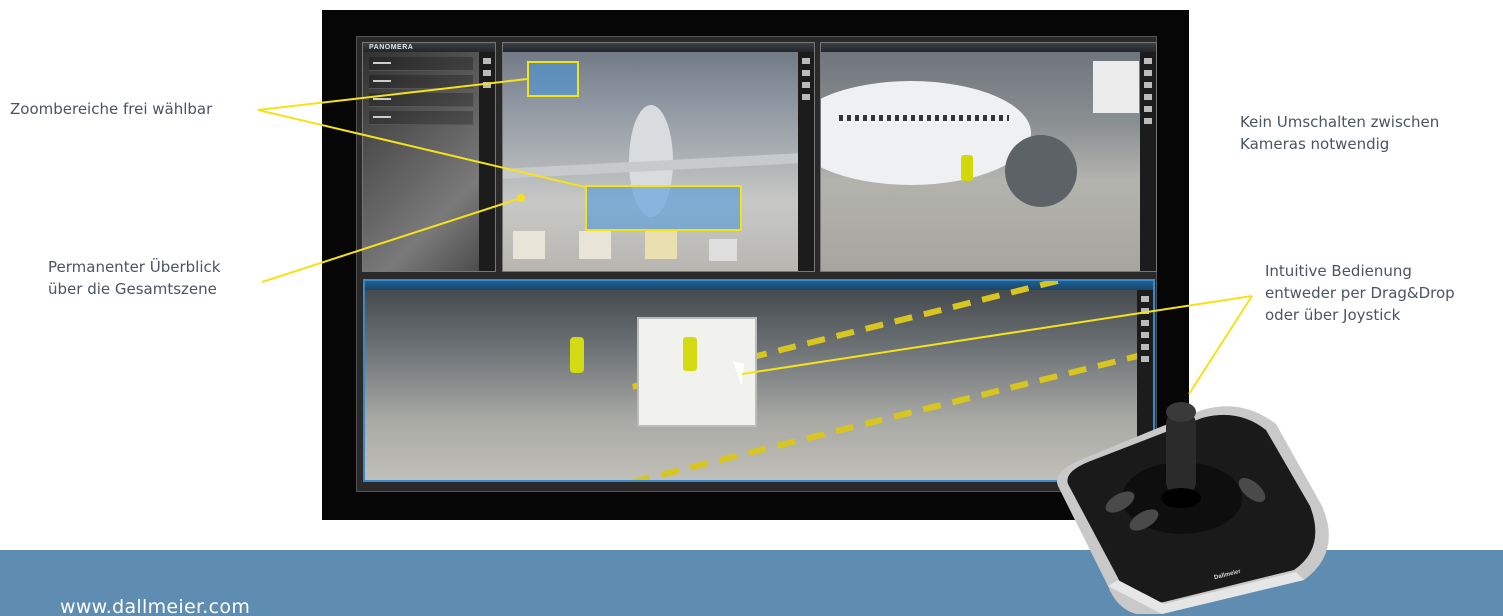 The width and height of the screenshot is (1503, 616). What do you see at coordinates (1116, 87) in the screenshot?
I see `service-vehicle` at bounding box center [1116, 87].